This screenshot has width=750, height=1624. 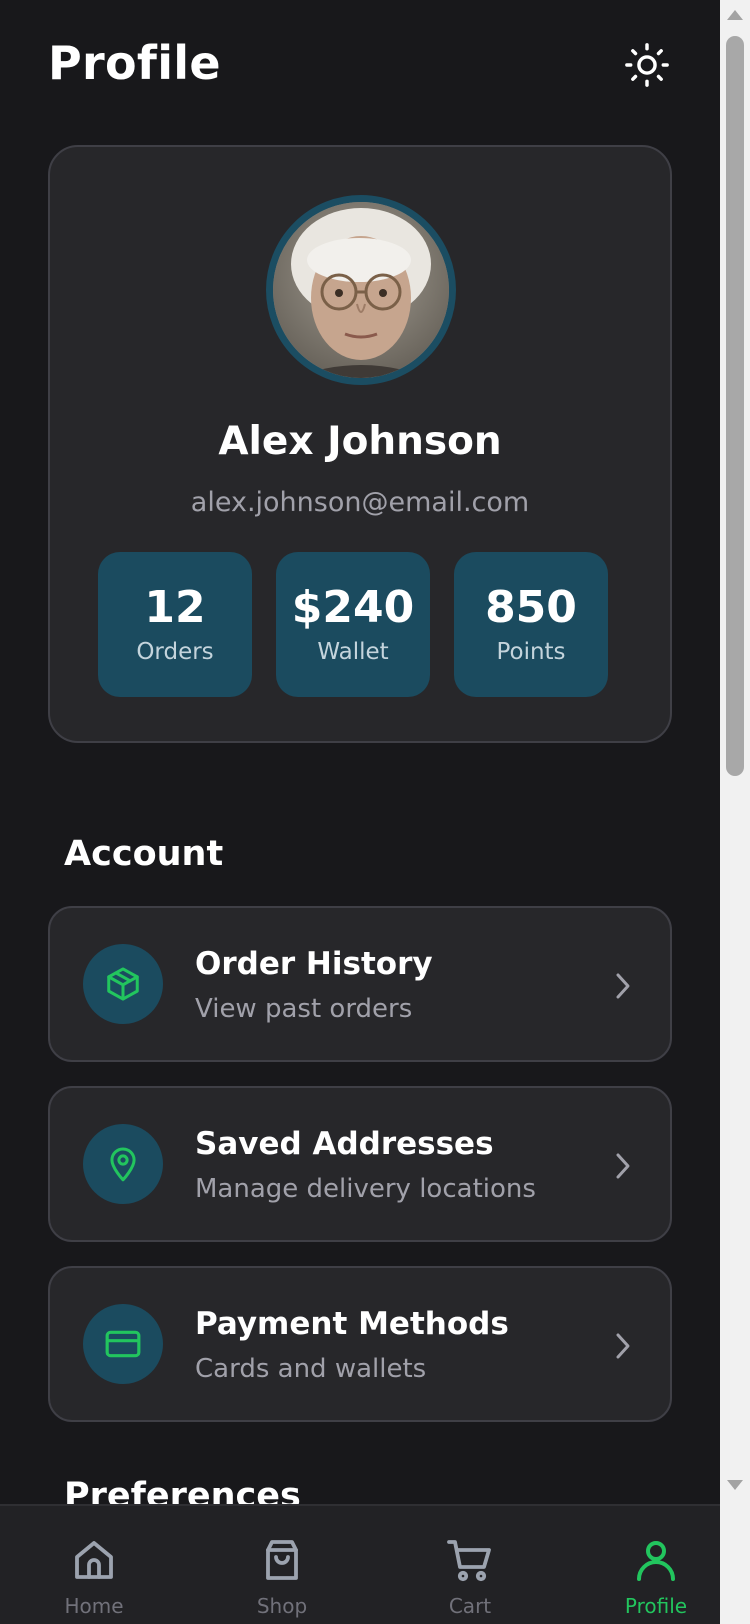 What do you see at coordinates (365, 1189) in the screenshot?
I see `menu-item-subtitle: Manage delivery locations` at bounding box center [365, 1189].